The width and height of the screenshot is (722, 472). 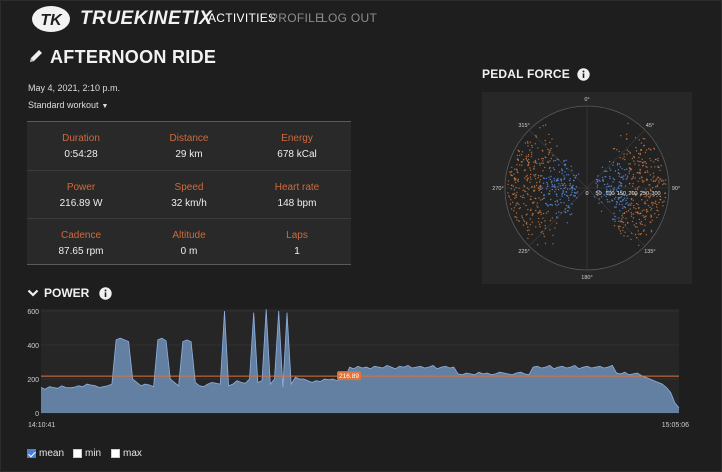 I want to click on logo-icon: TK, so click(x=51, y=19).